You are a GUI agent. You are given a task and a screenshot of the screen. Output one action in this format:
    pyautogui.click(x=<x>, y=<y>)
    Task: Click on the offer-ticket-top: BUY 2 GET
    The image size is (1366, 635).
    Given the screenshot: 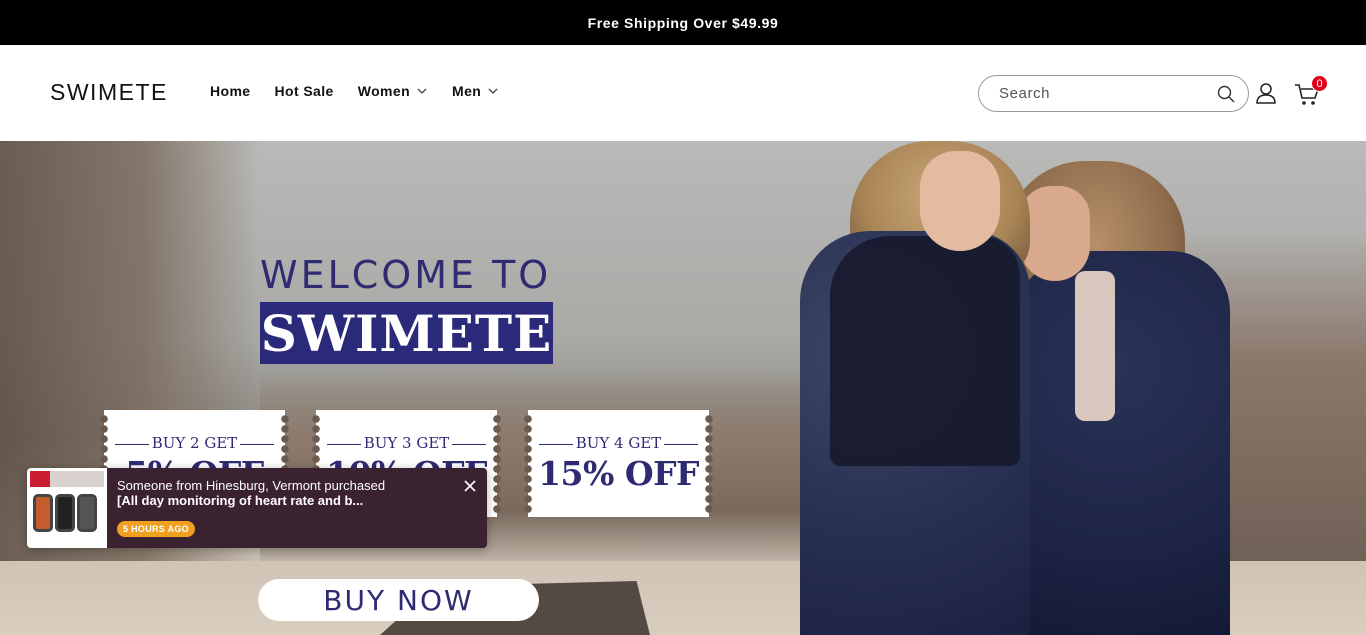 What is the action you would take?
    pyautogui.click(x=194, y=443)
    